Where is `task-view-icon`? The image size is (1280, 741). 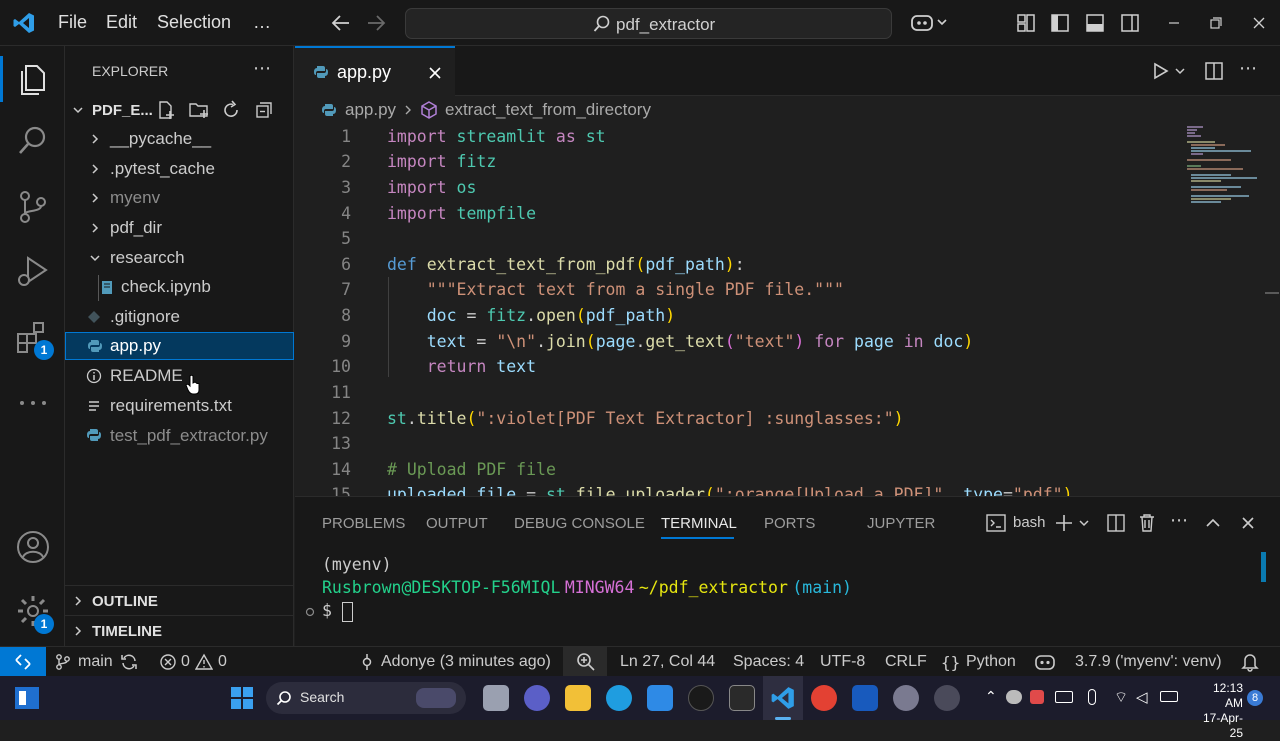 task-view-icon is located at coordinates (496, 698).